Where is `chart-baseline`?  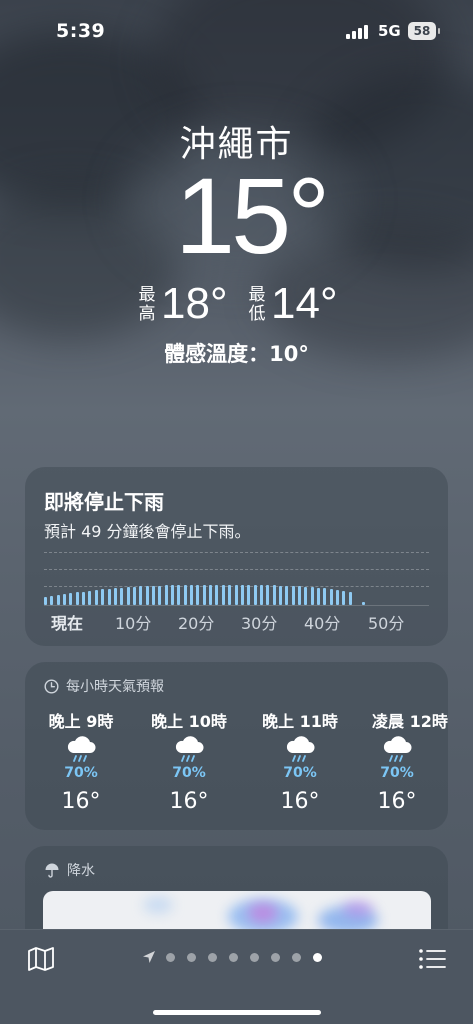 chart-baseline is located at coordinates (236, 605).